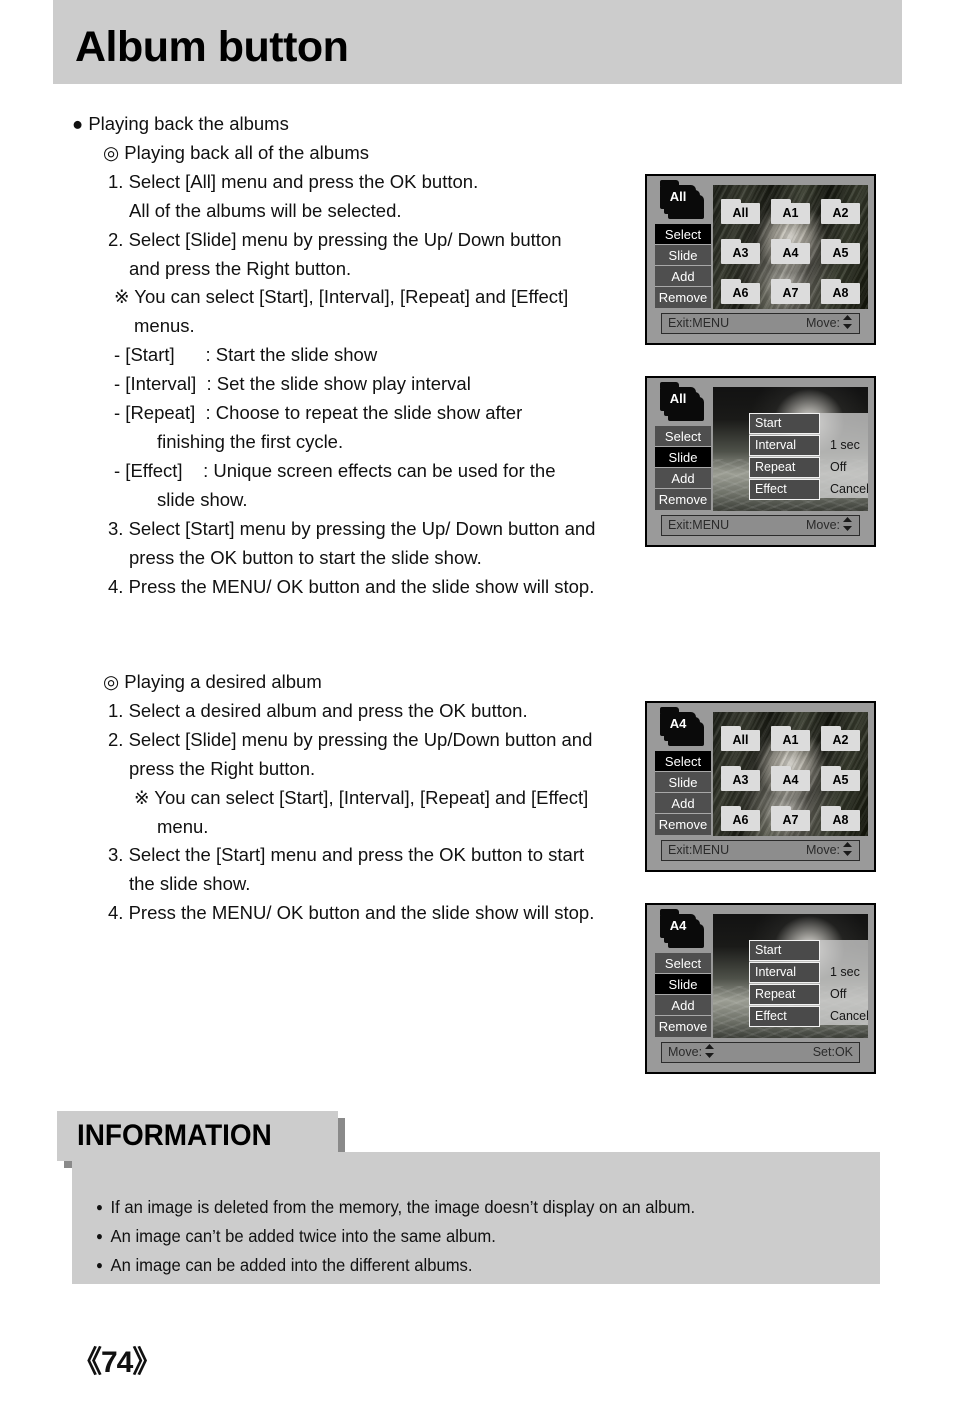  I want to click on album-tile-grid: All A1 A2 A3 A4 A5 A6 A7 A8, so click(790, 774).